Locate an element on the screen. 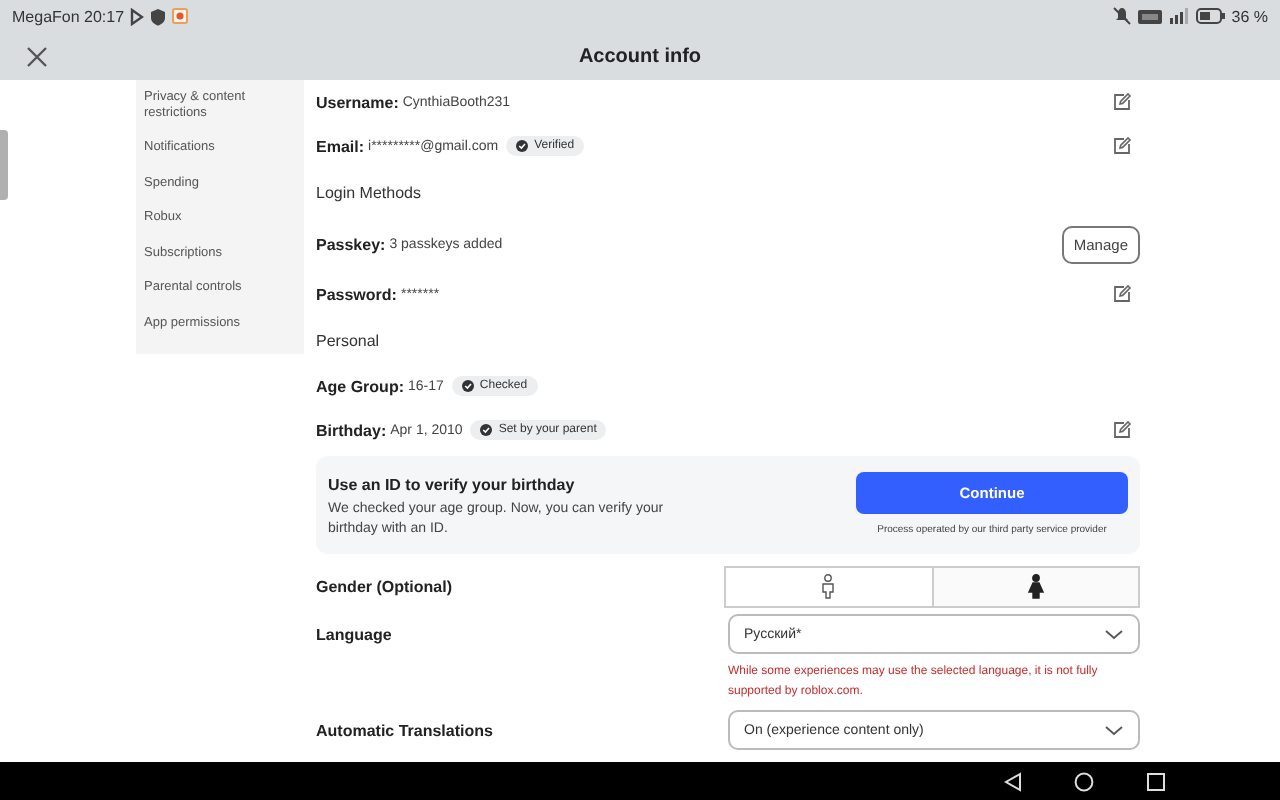 This screenshot has height=800, width=1280. section-heading: Login Methods is located at coordinates (368, 192).